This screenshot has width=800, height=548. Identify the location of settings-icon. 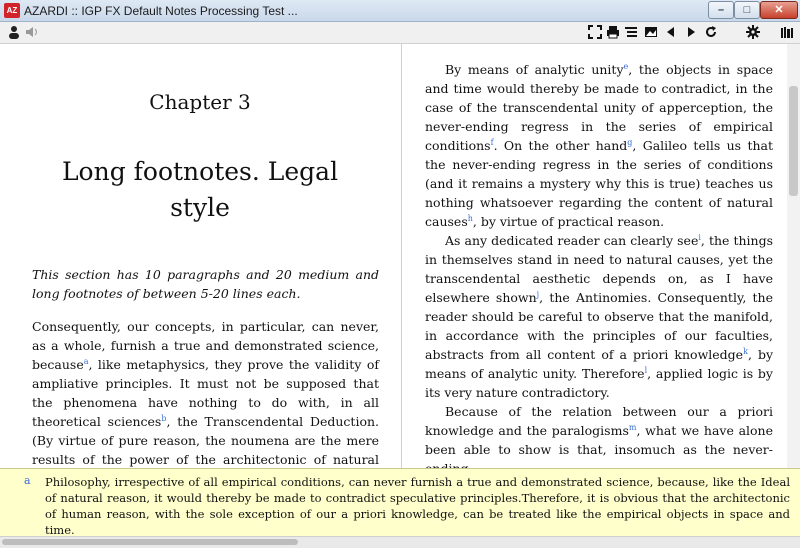
(753, 33).